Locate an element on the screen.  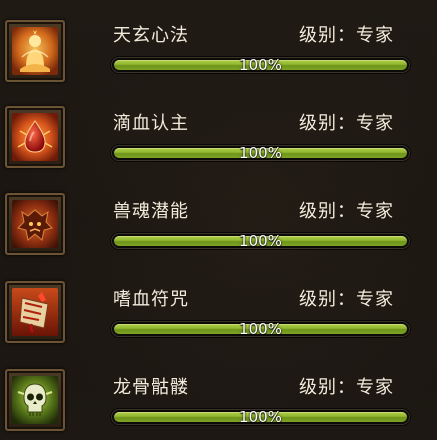
skill-name: 天玄心法 is located at coordinates (151, 35).